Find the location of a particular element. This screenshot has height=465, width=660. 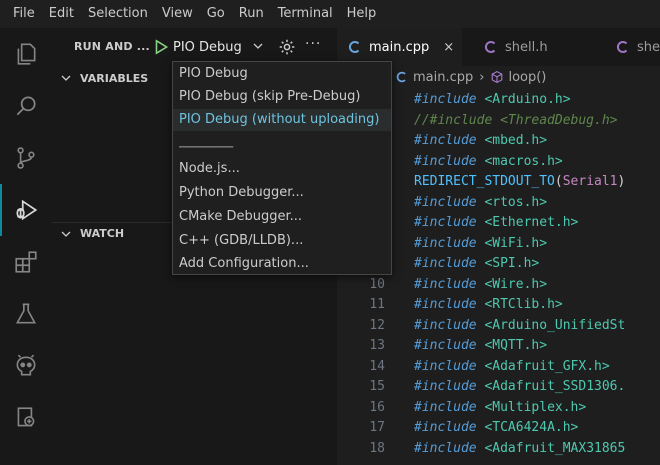

include-path: <macros.h> is located at coordinates (519, 161).